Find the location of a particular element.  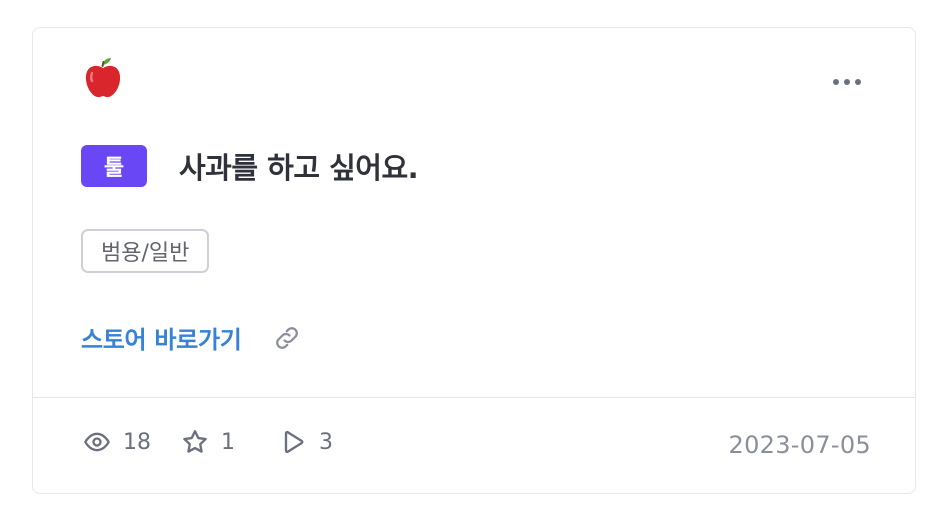

store-link: 스토어 바로가기 is located at coordinates (191, 337).